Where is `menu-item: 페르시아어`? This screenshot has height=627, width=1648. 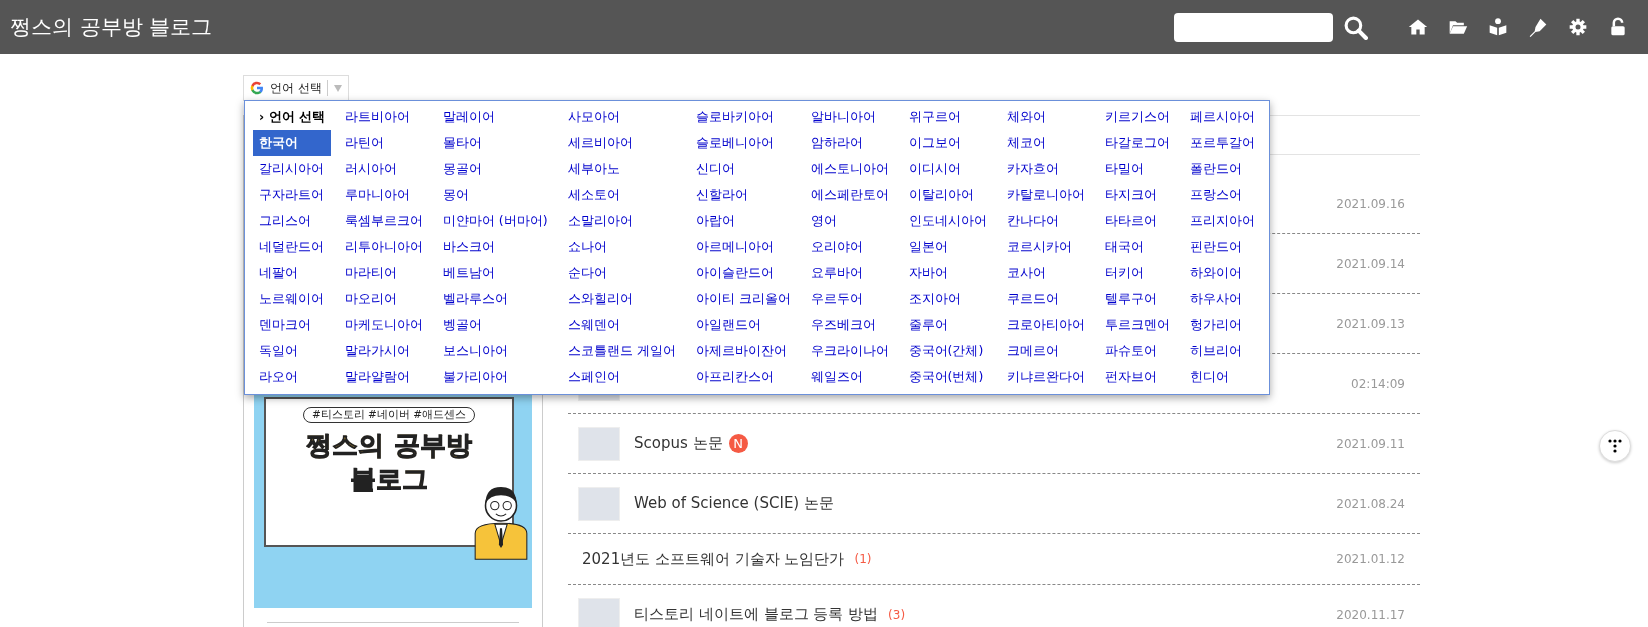 menu-item: 페르시아어 is located at coordinates (1222, 117).